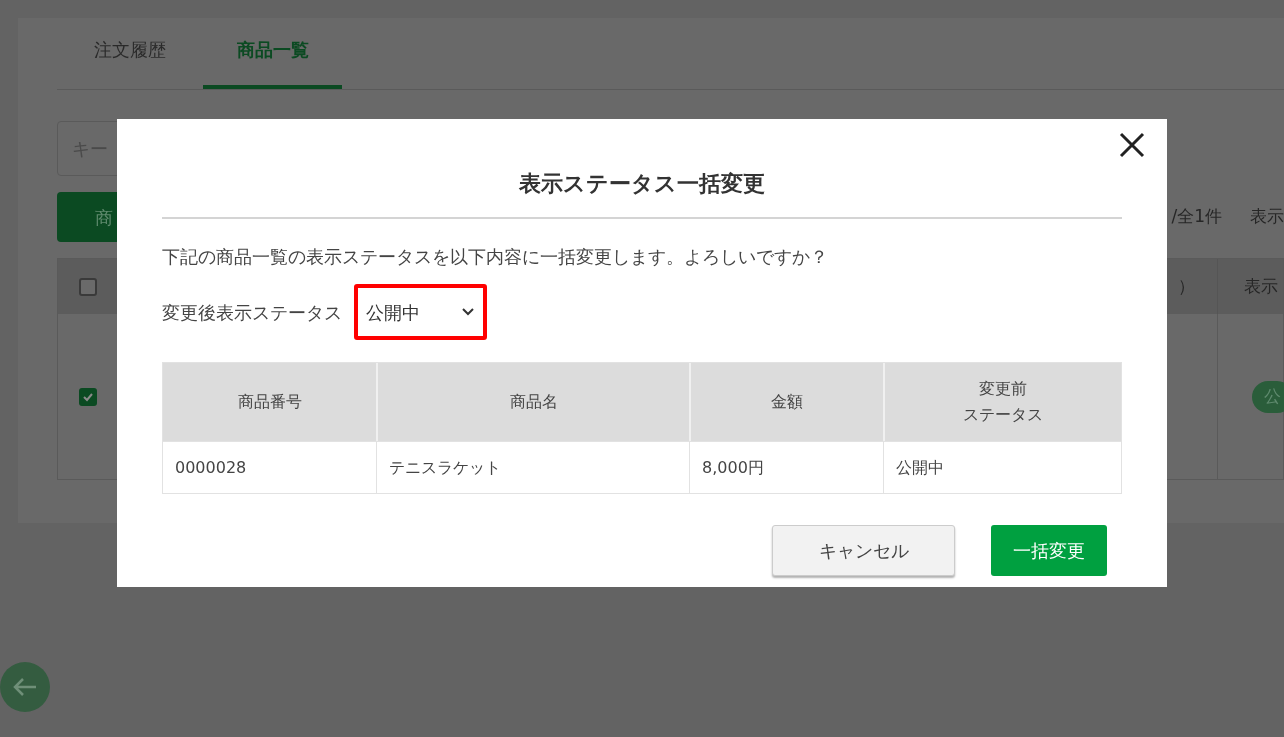 Image resolution: width=1284 pixels, height=737 pixels. I want to click on column-heading: 商品名, so click(533, 402).